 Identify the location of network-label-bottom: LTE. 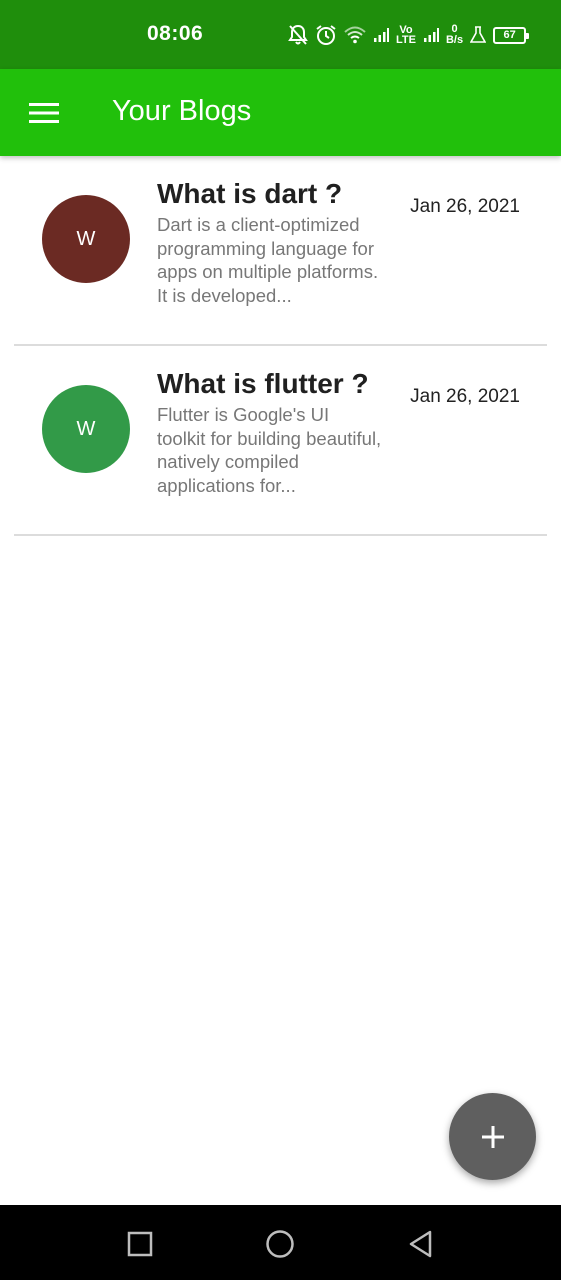
(406, 40).